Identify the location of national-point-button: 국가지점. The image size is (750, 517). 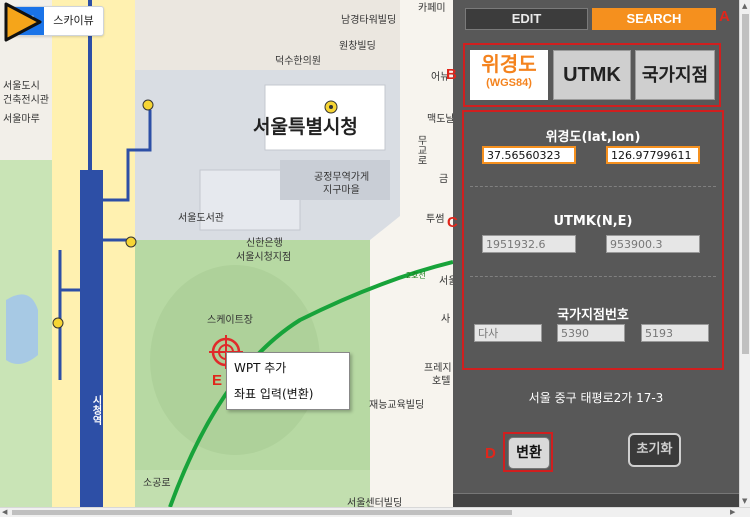
(675, 75).